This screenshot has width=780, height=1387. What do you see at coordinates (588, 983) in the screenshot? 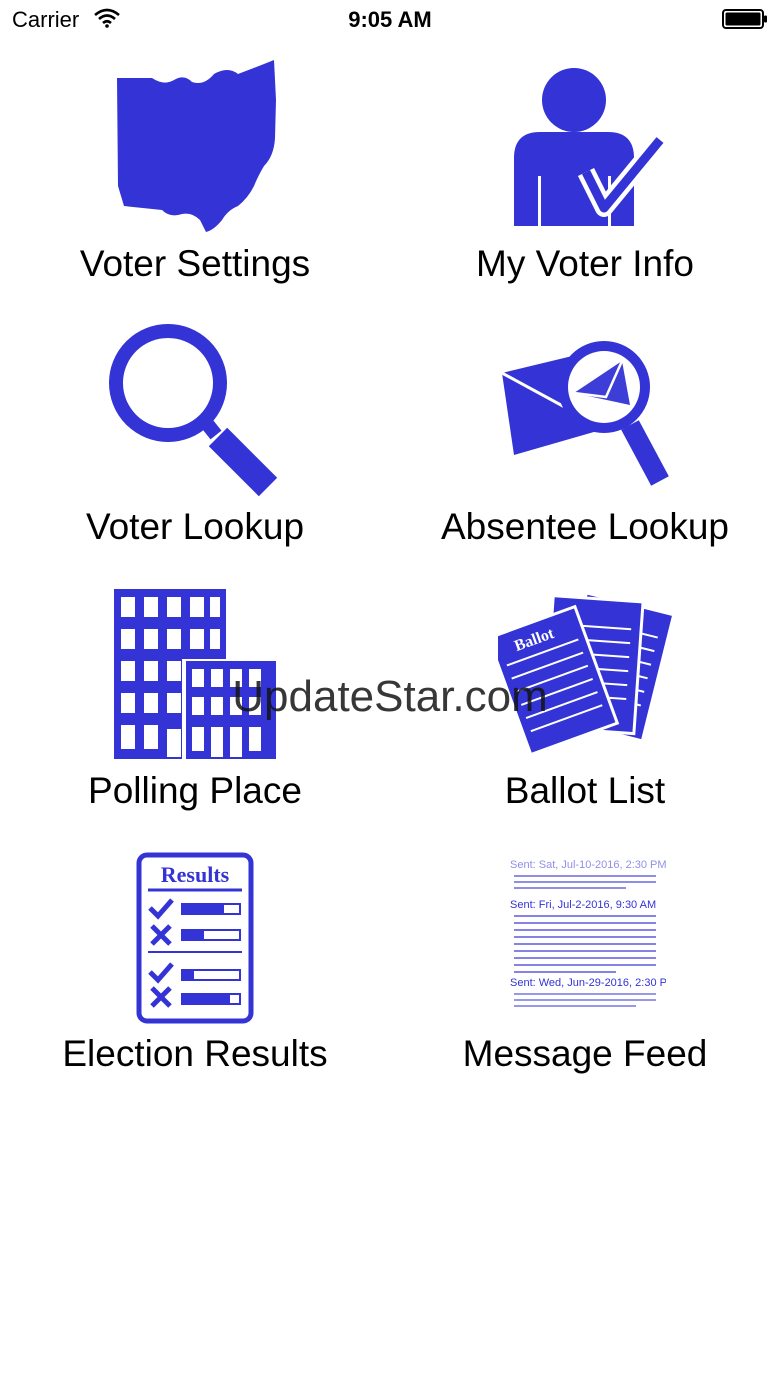
I see `feed-entry-3: Sent: Wed, Jun-29-2016, 2:30 PM` at bounding box center [588, 983].